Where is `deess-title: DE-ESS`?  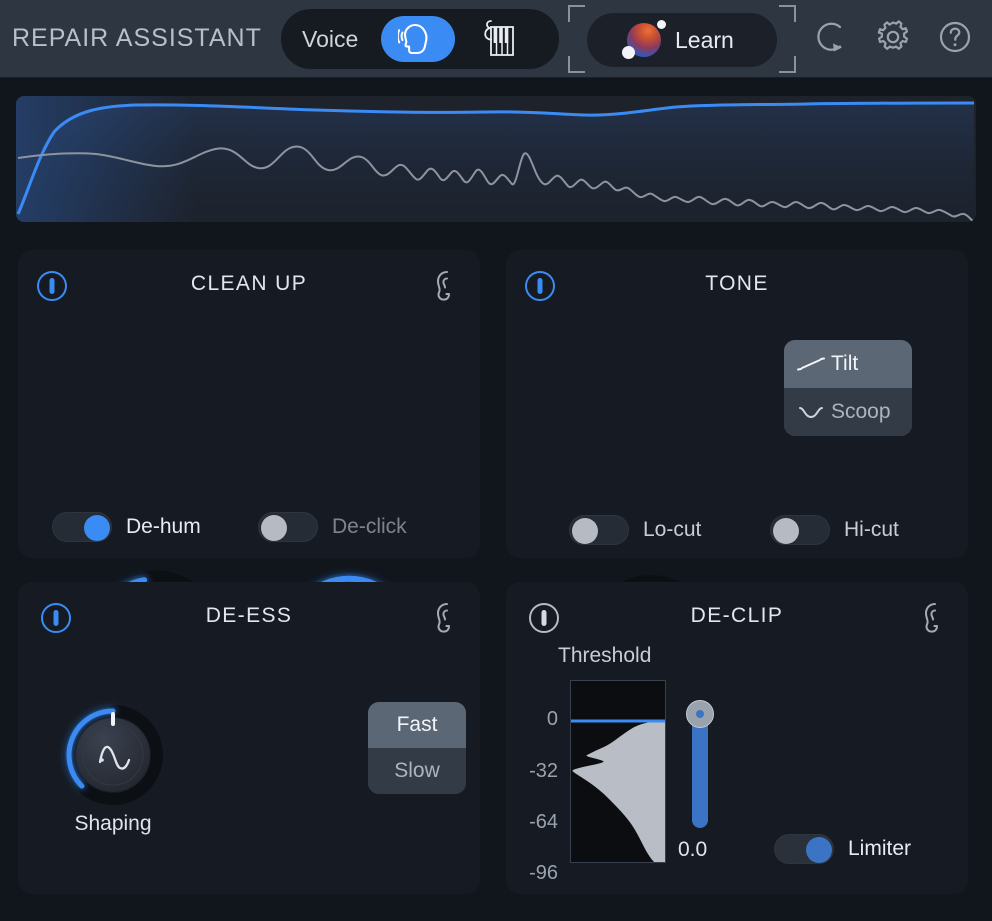 deess-title: DE-ESS is located at coordinates (249, 615).